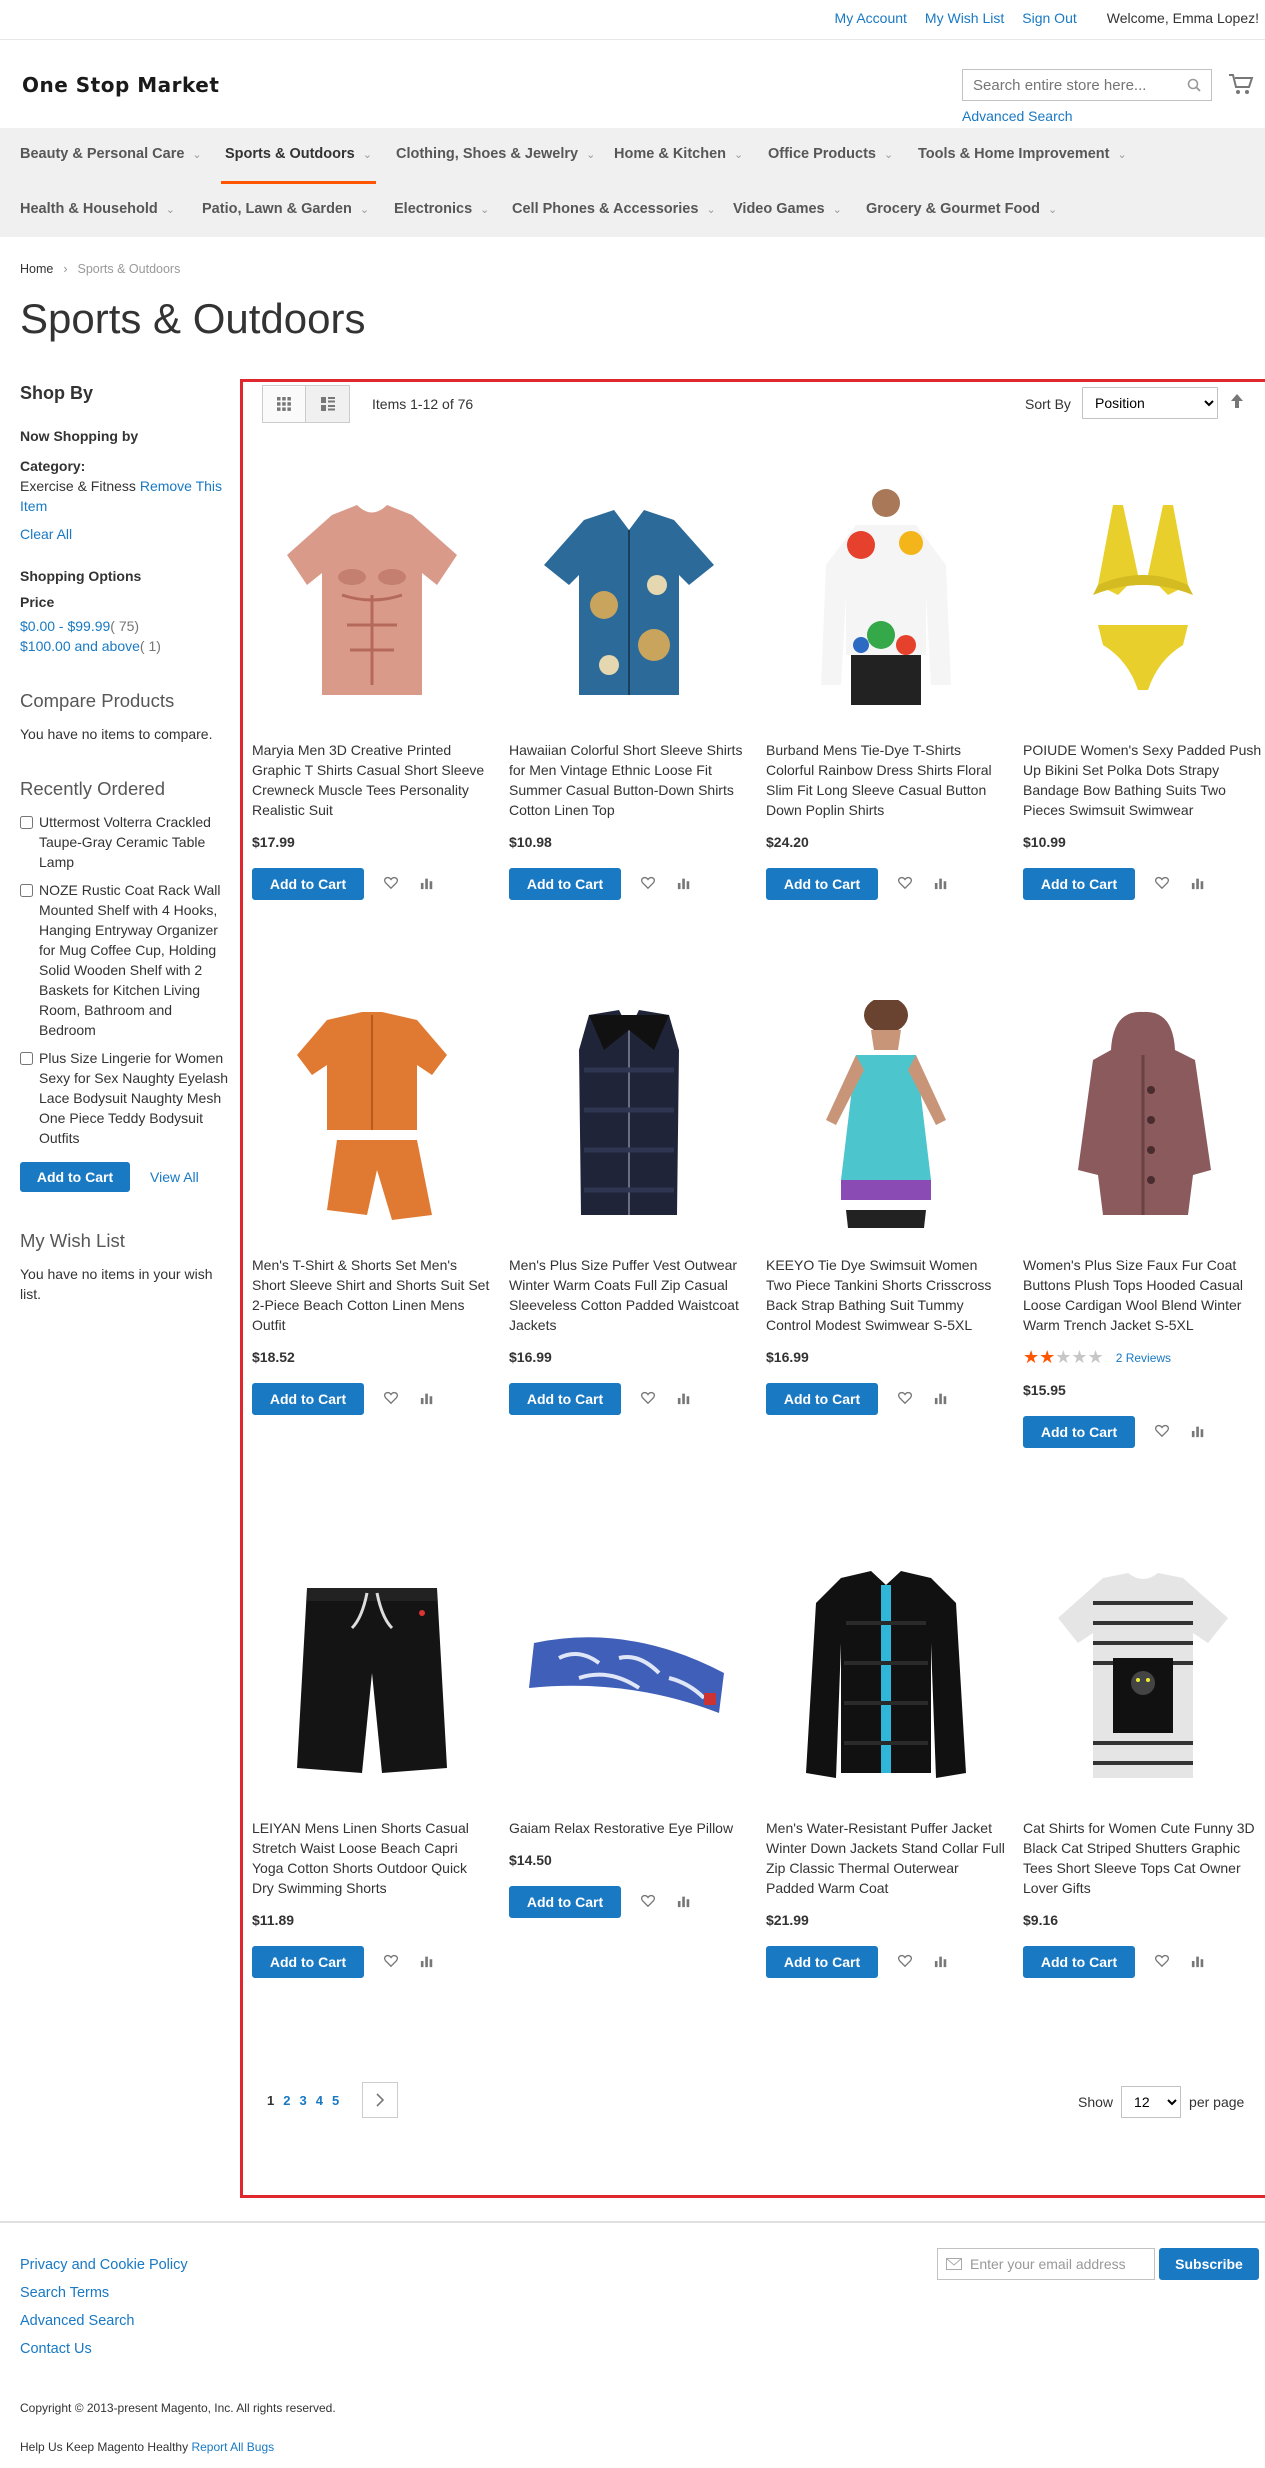  Describe the element at coordinates (1241, 84) in the screenshot. I see `cart-icon` at that location.